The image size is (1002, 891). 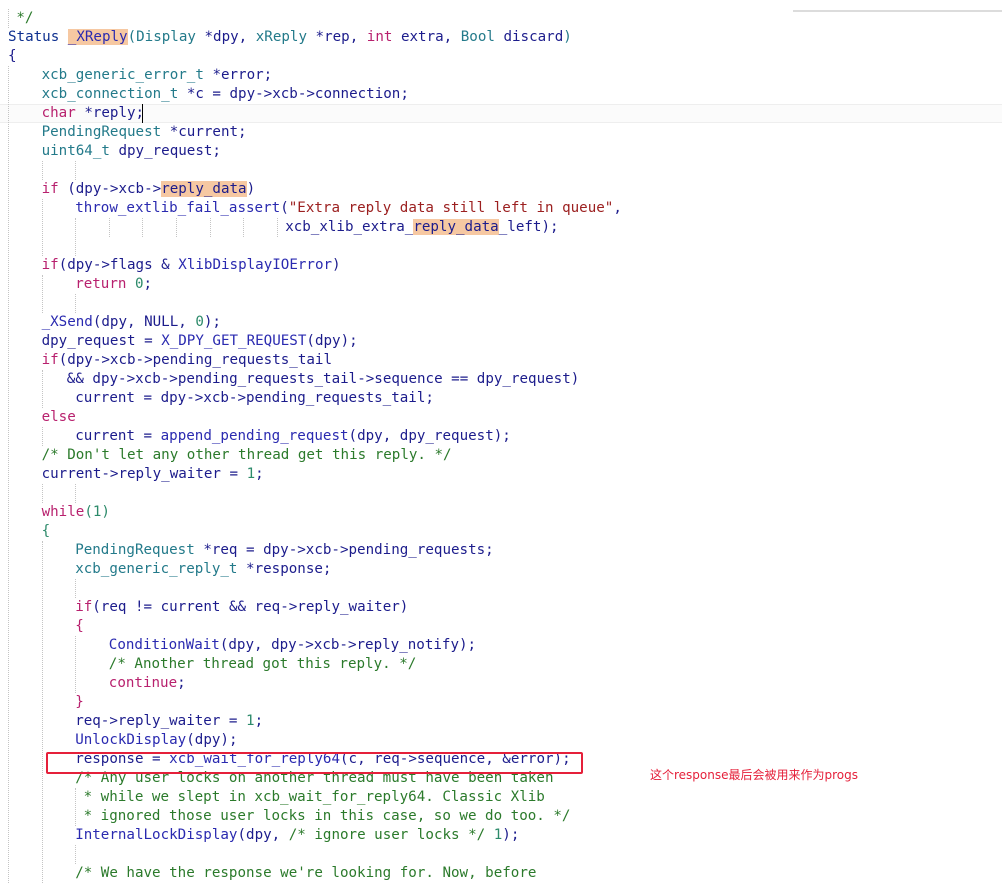 What do you see at coordinates (131, 740) in the screenshot?
I see `code-token: UnlockDisplay` at bounding box center [131, 740].